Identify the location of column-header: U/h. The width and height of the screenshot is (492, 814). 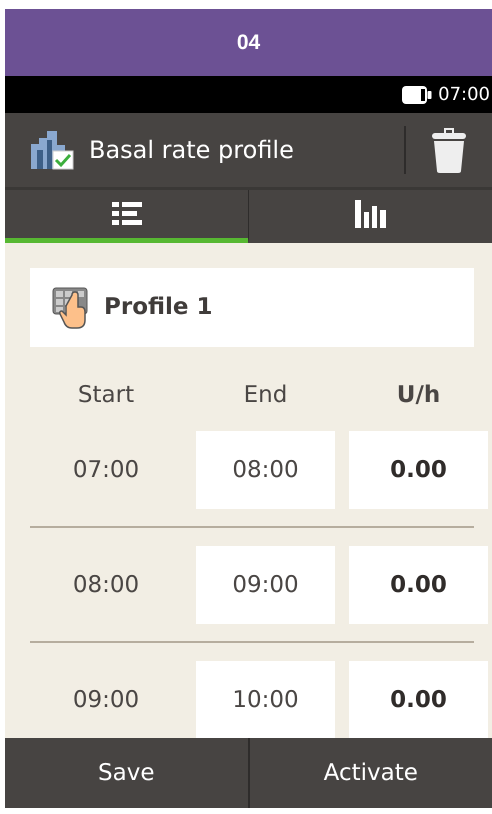
(419, 395).